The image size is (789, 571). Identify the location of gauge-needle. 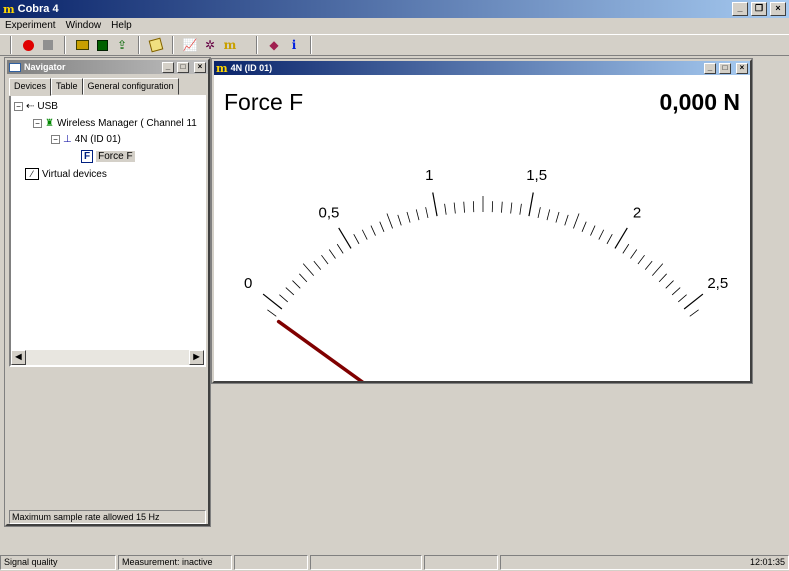
(320, 350).